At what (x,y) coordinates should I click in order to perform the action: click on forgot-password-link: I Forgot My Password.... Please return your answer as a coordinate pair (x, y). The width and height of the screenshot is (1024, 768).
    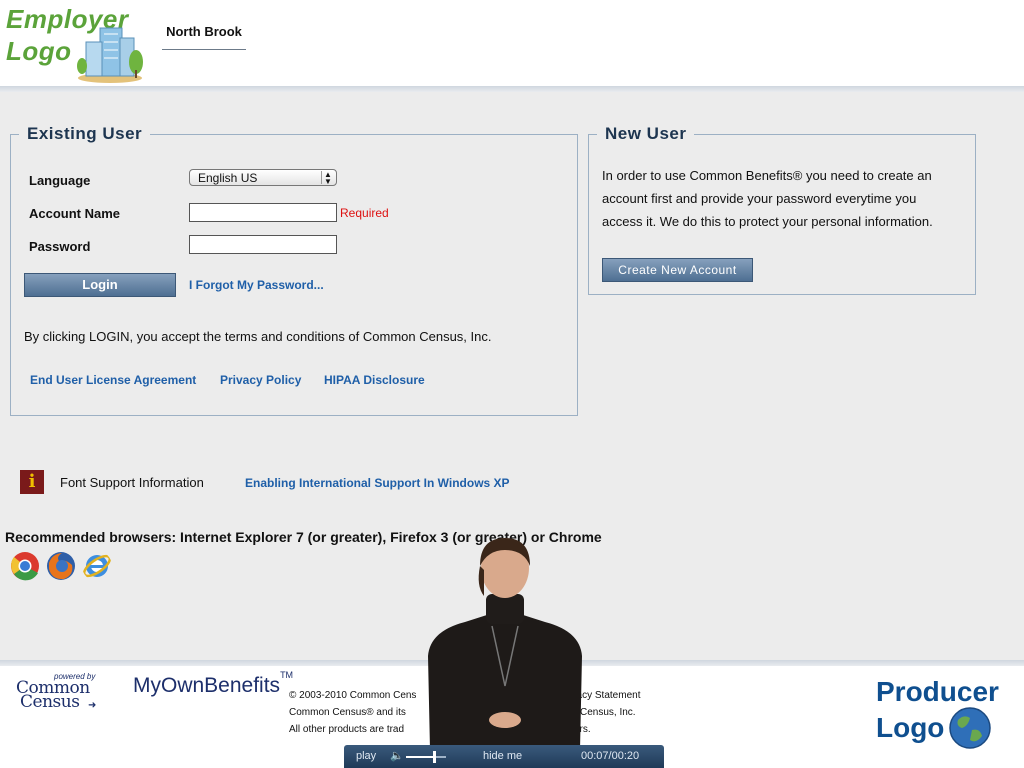
    Looking at the image, I should click on (256, 285).